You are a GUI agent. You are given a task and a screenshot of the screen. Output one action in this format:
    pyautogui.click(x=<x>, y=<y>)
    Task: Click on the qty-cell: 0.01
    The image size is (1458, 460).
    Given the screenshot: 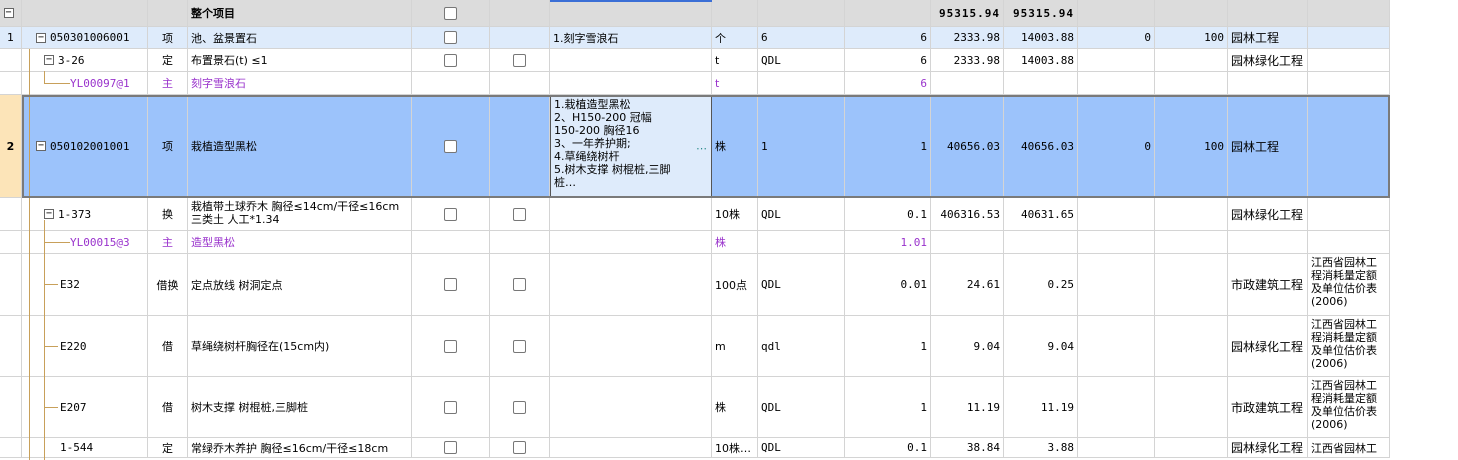 What is the action you would take?
    pyautogui.click(x=888, y=285)
    